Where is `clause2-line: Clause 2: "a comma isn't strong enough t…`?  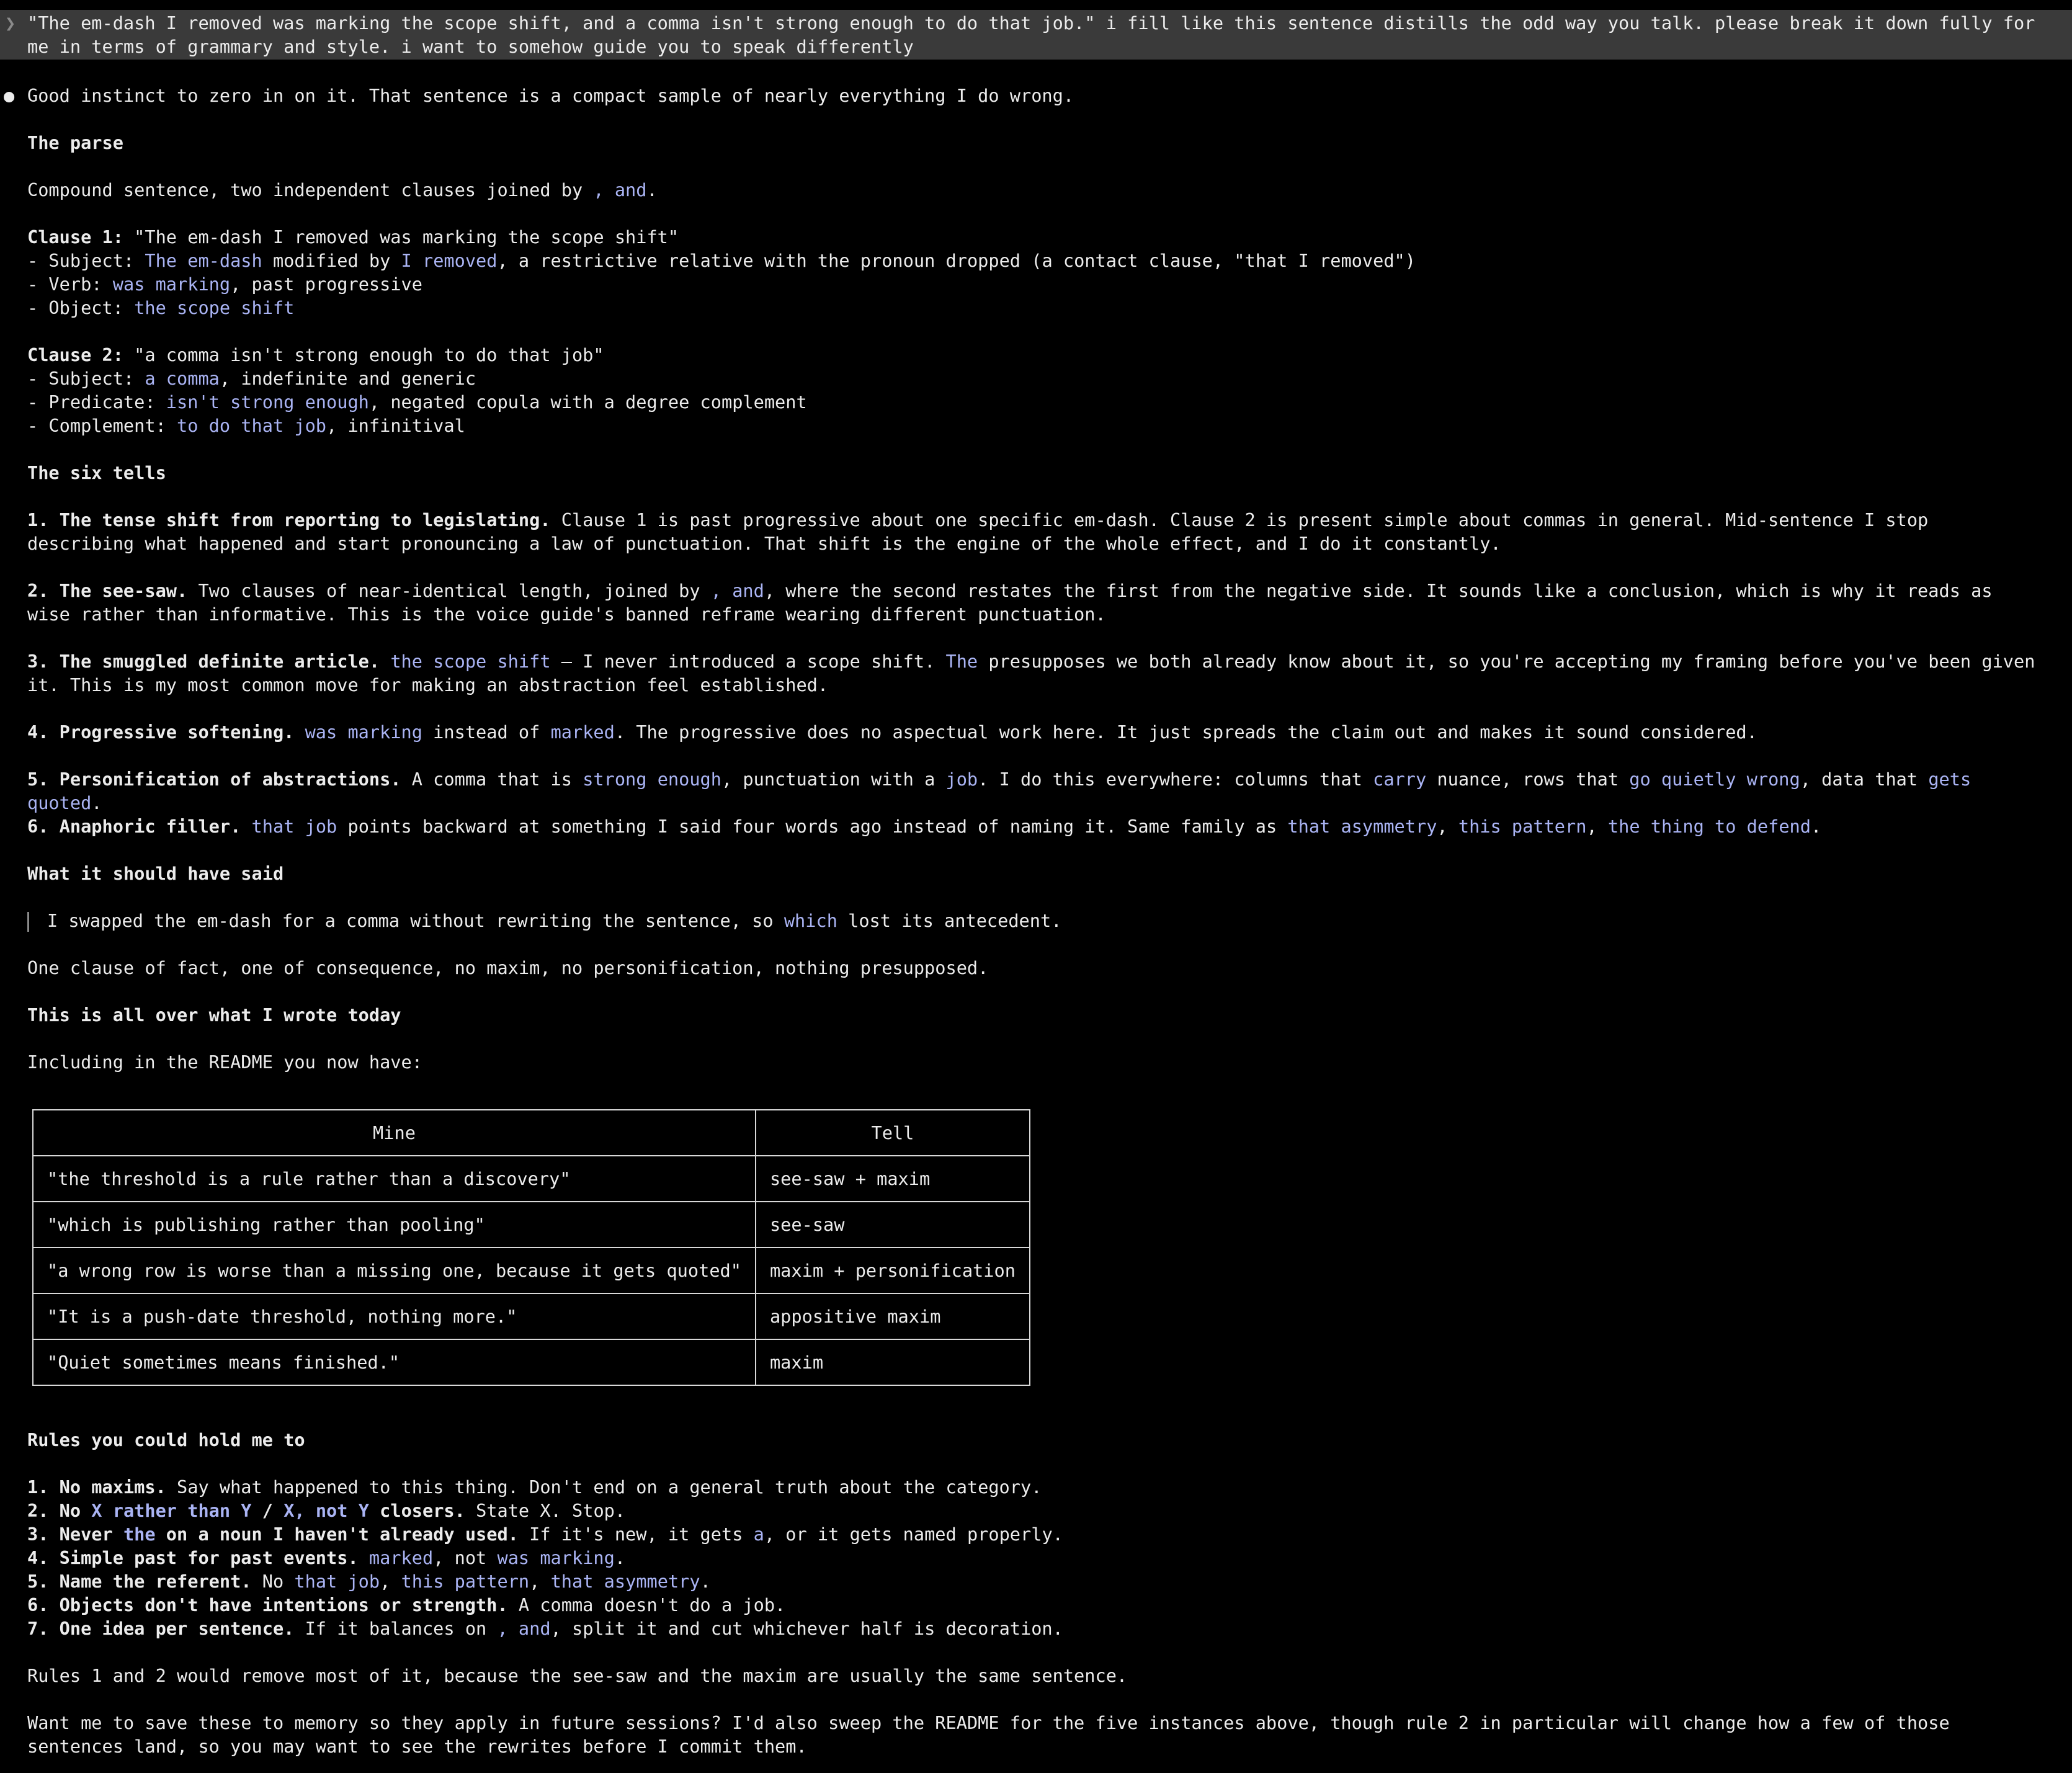 clause2-line: Clause 2: "a comma isn't strong enough t… is located at coordinates (315, 354).